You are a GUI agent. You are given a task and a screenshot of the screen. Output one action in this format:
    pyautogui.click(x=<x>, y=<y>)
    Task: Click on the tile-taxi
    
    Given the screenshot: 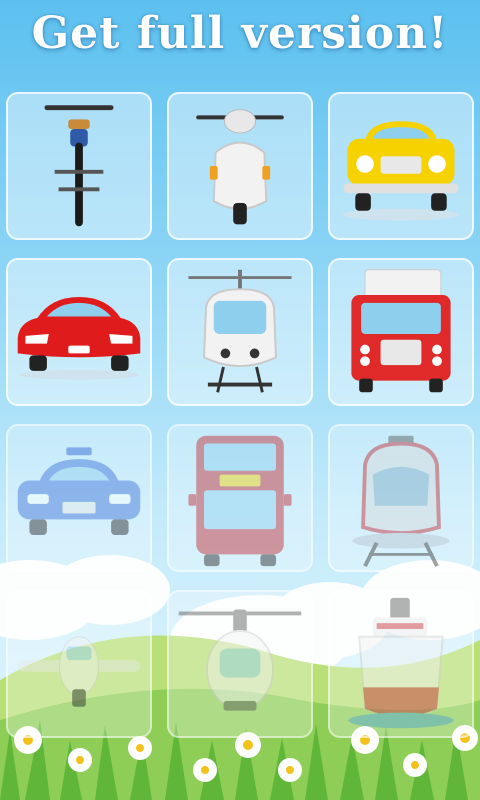 What is the action you would take?
    pyautogui.click(x=401, y=166)
    